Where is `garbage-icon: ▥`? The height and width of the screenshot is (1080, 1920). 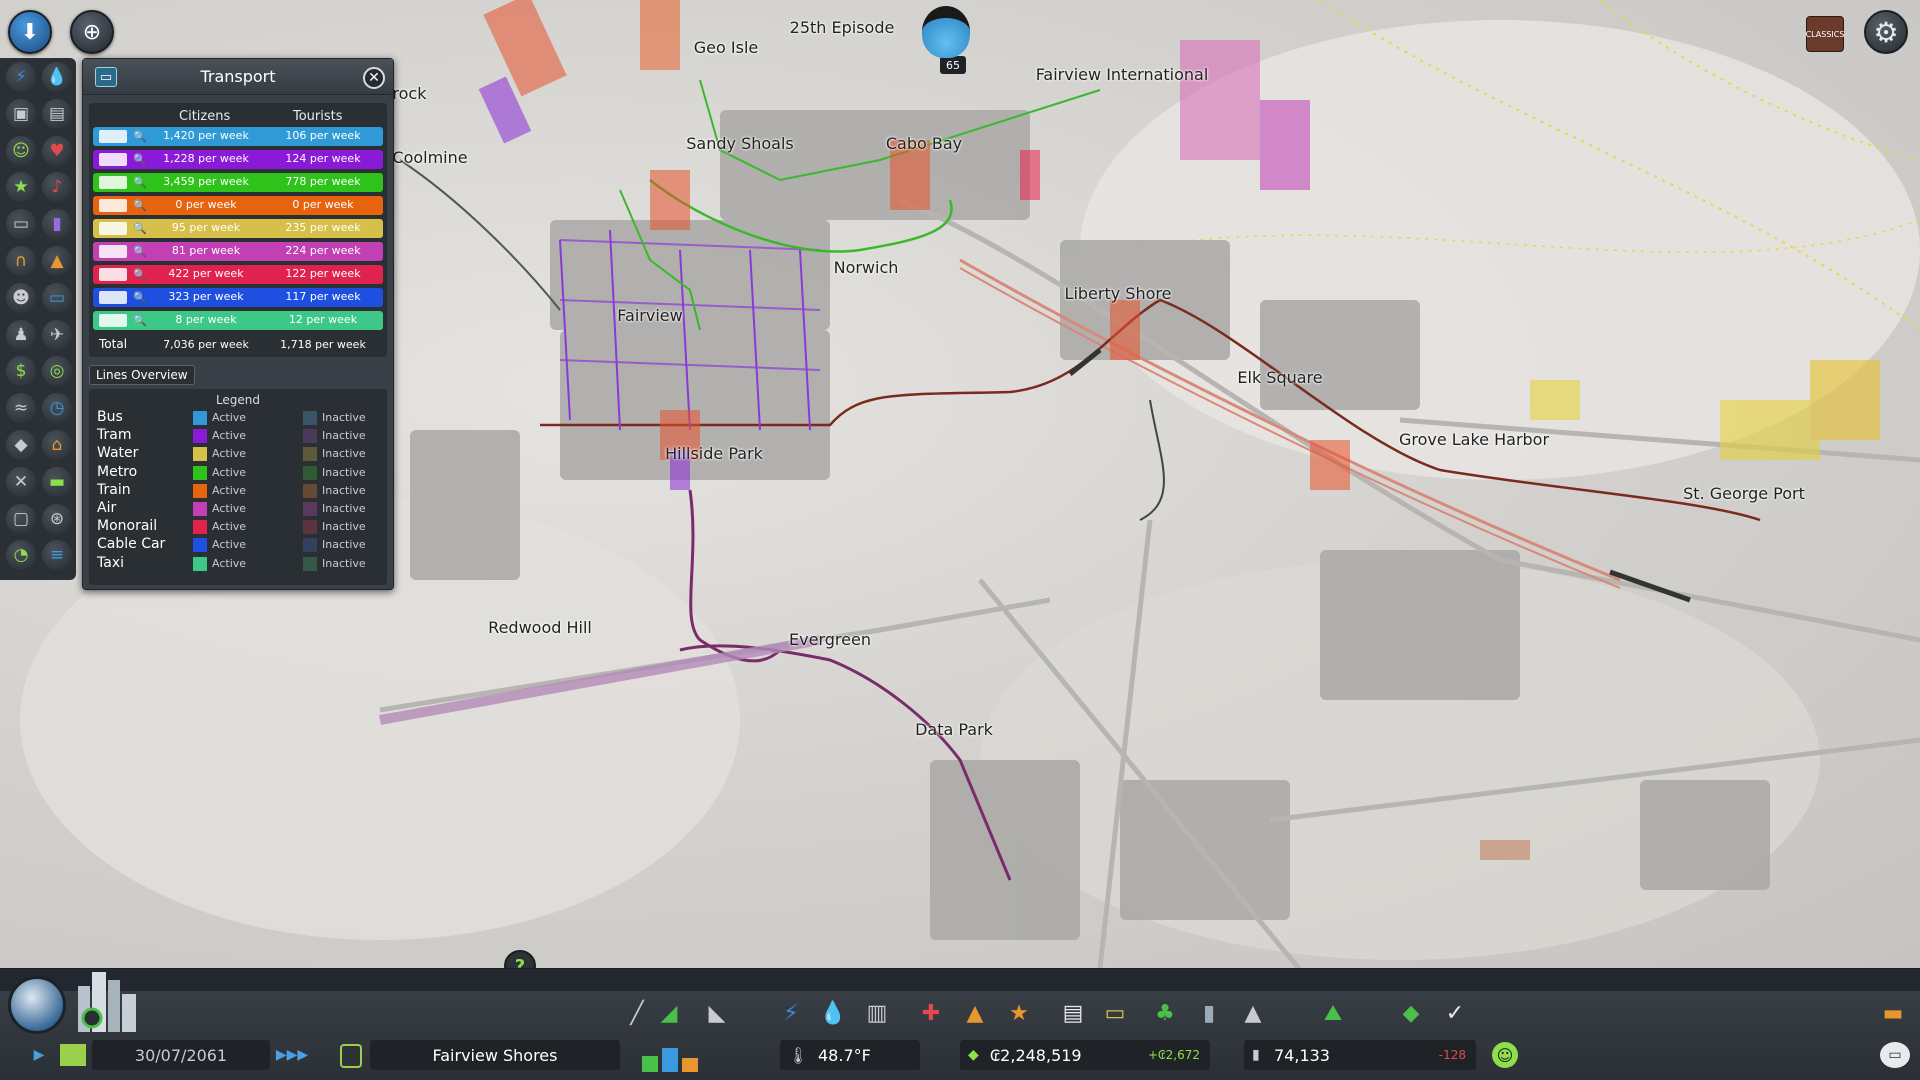
garbage-icon: ▥ is located at coordinates (877, 1013).